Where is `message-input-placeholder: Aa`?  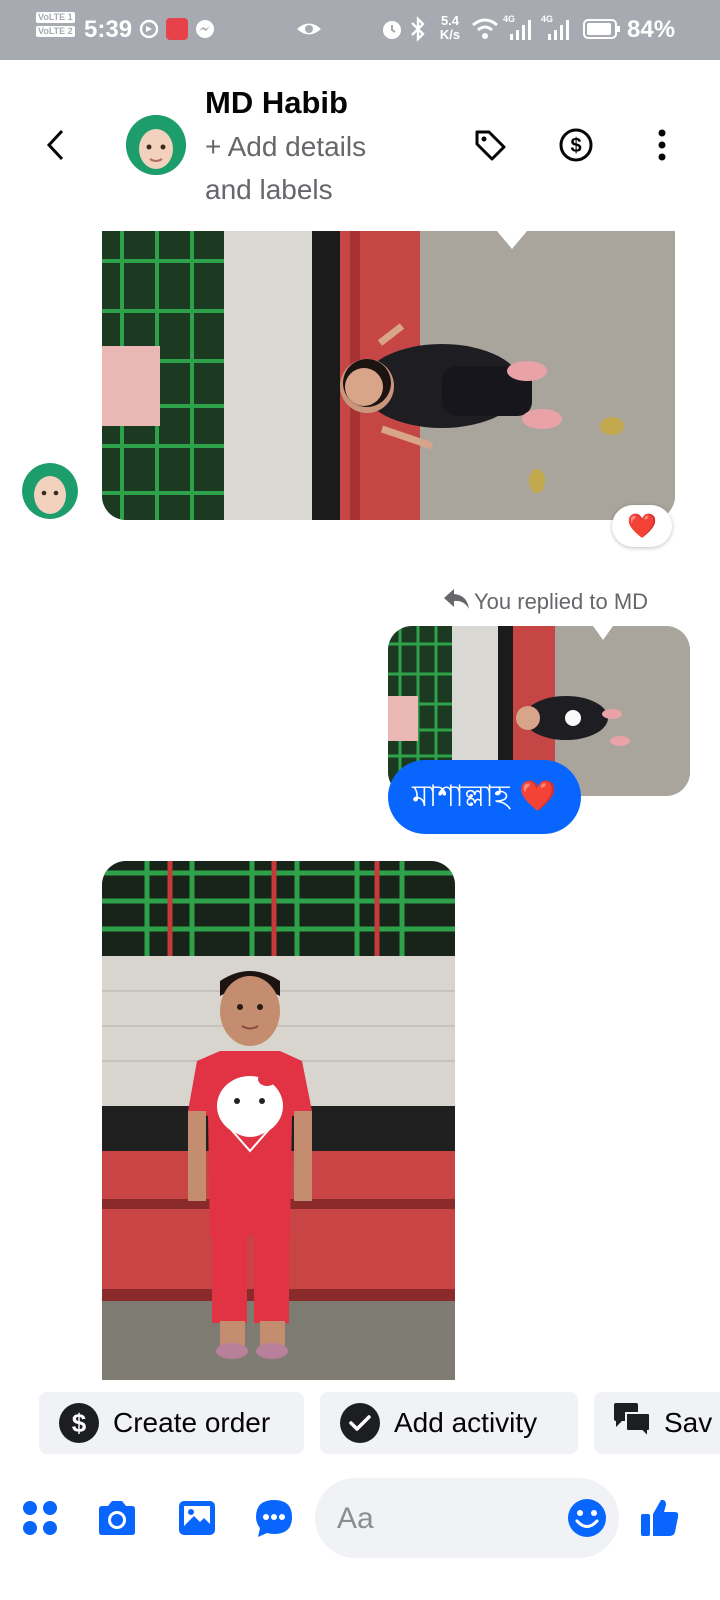
message-input-placeholder: Aa is located at coordinates (355, 1518).